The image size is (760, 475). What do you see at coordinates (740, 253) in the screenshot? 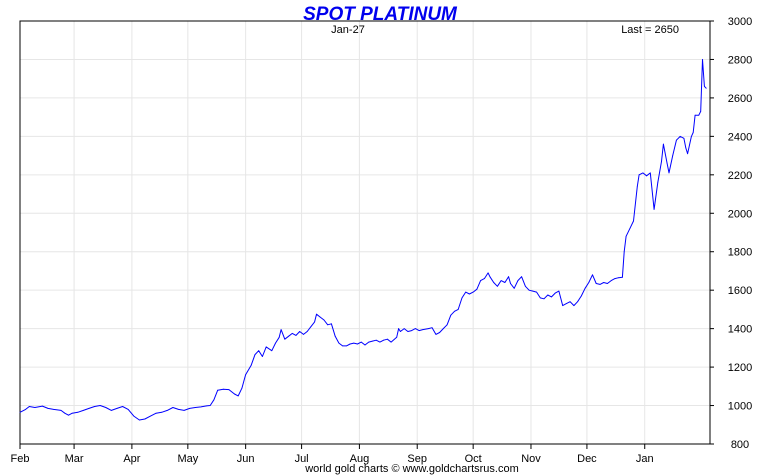
I see `y-tick-label: 1800` at bounding box center [740, 253].